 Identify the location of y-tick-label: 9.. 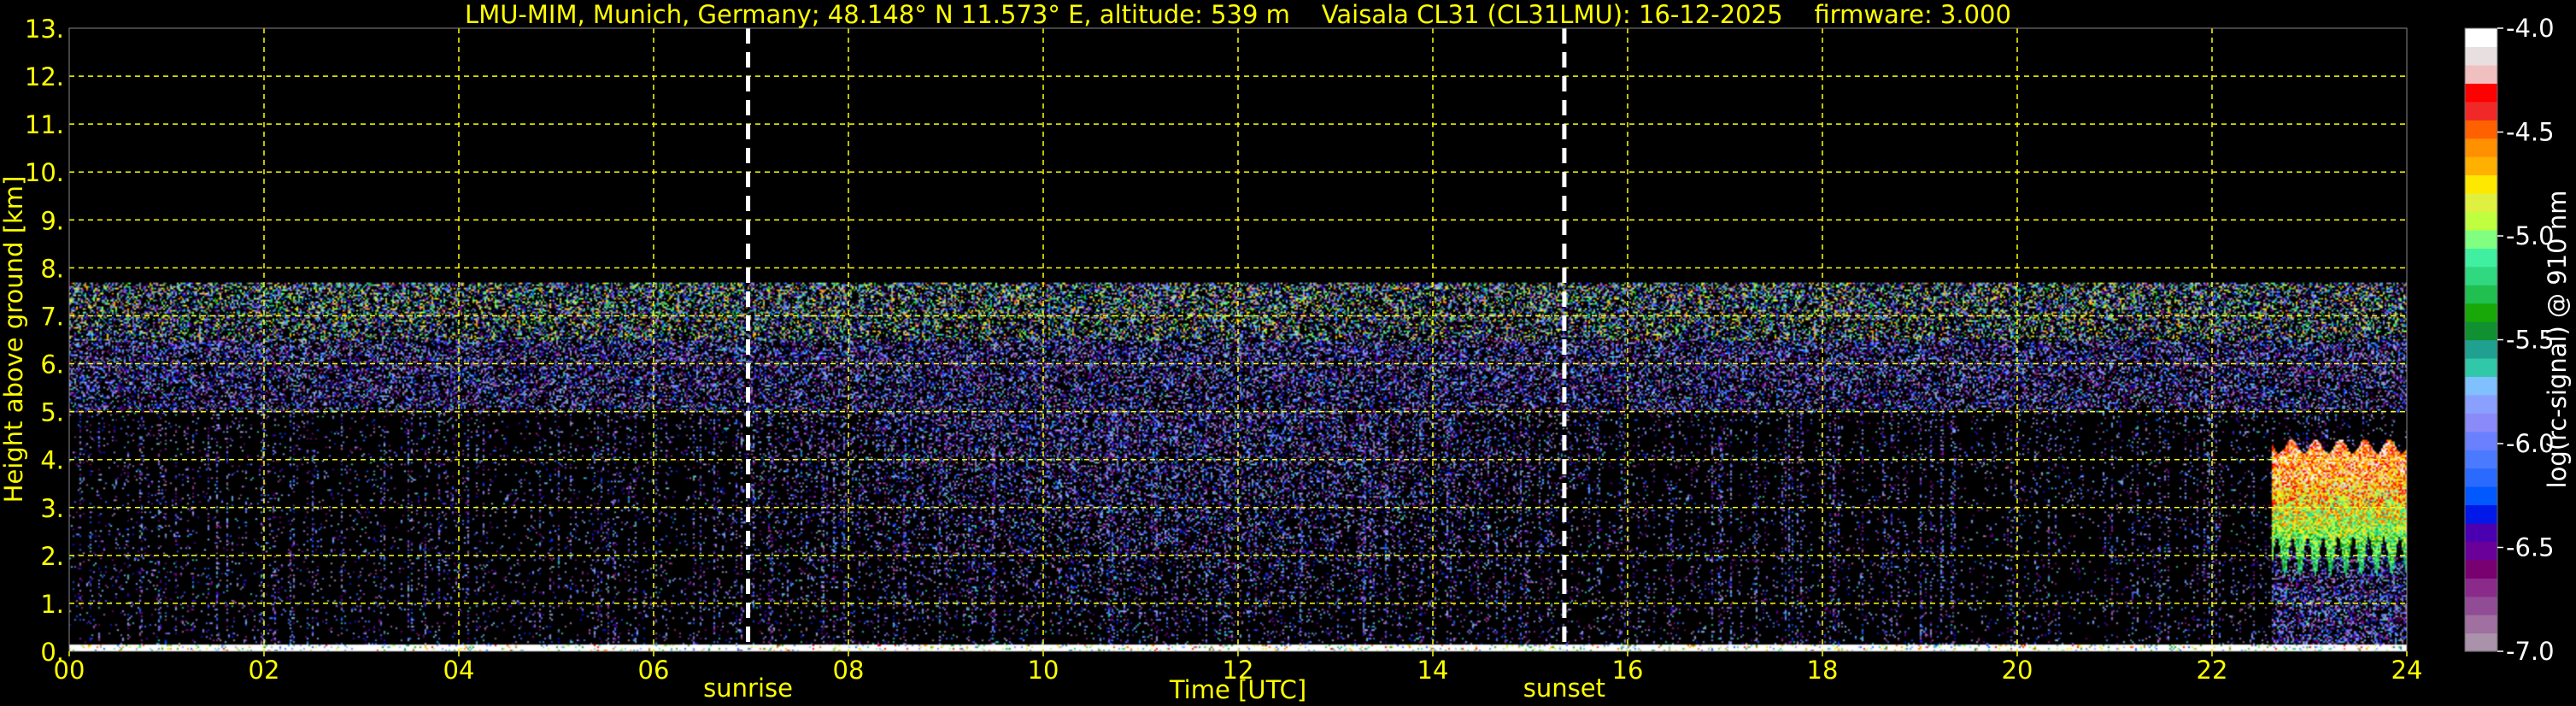
(52, 220).